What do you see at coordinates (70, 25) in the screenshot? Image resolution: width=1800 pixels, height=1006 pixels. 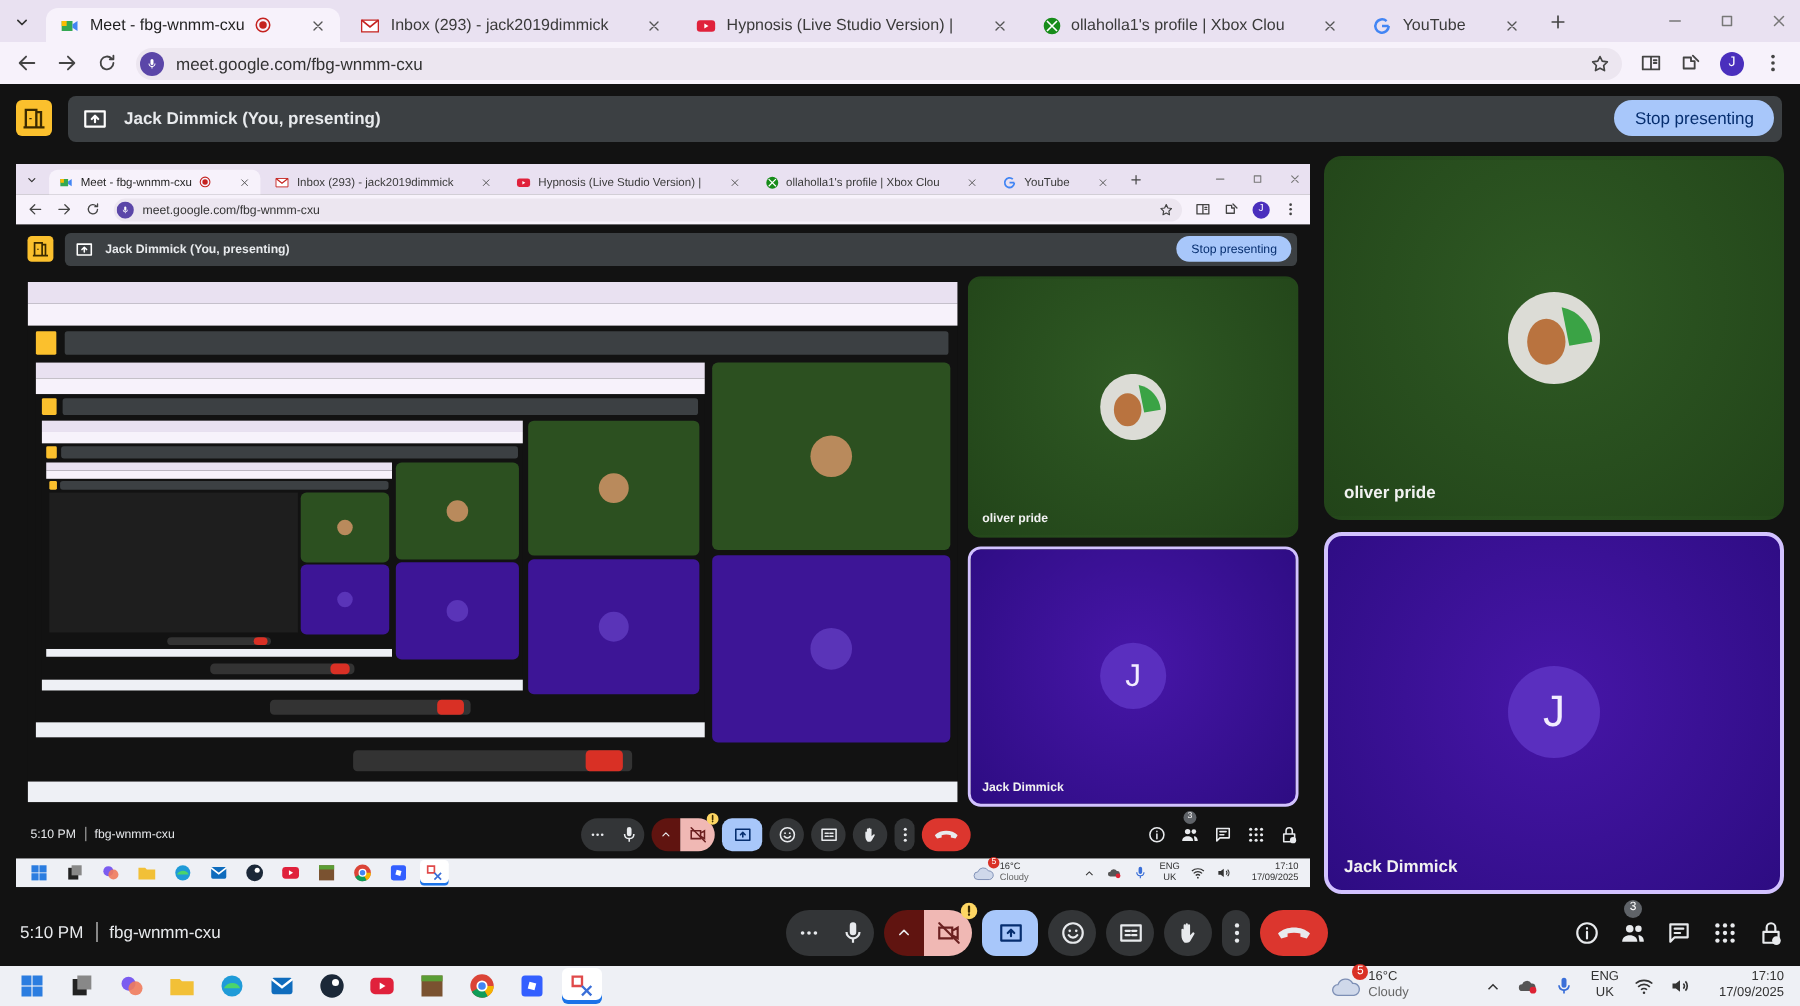 I see `video-camera-icon` at bounding box center [70, 25].